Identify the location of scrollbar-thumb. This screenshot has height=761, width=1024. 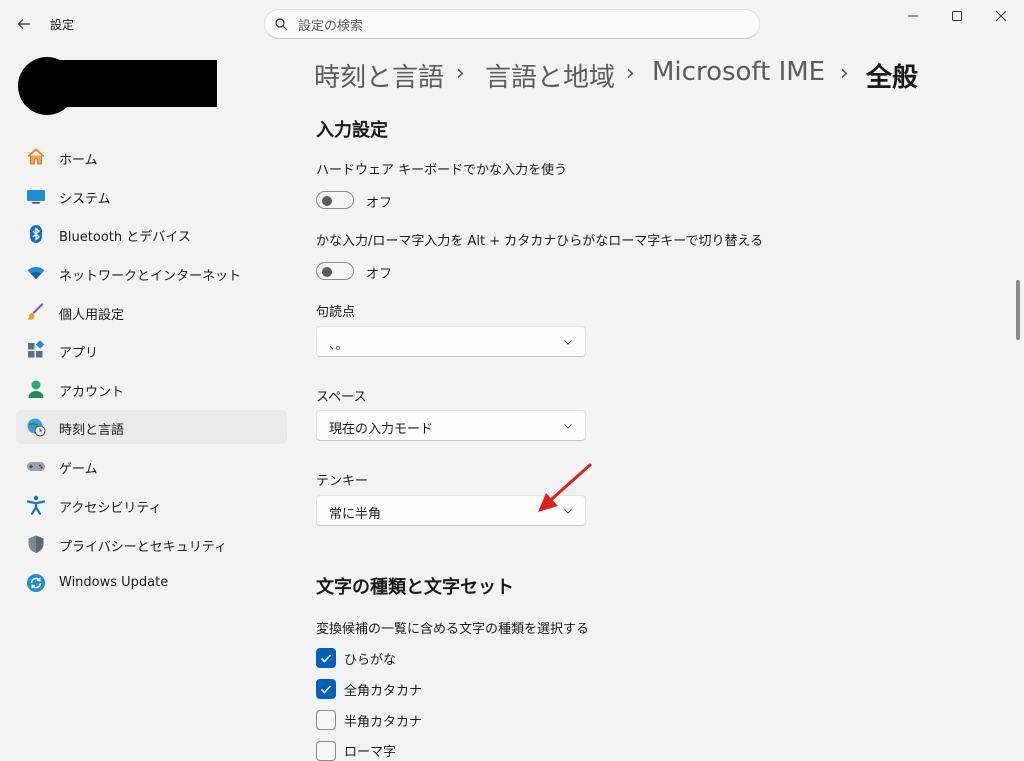
(1018, 310).